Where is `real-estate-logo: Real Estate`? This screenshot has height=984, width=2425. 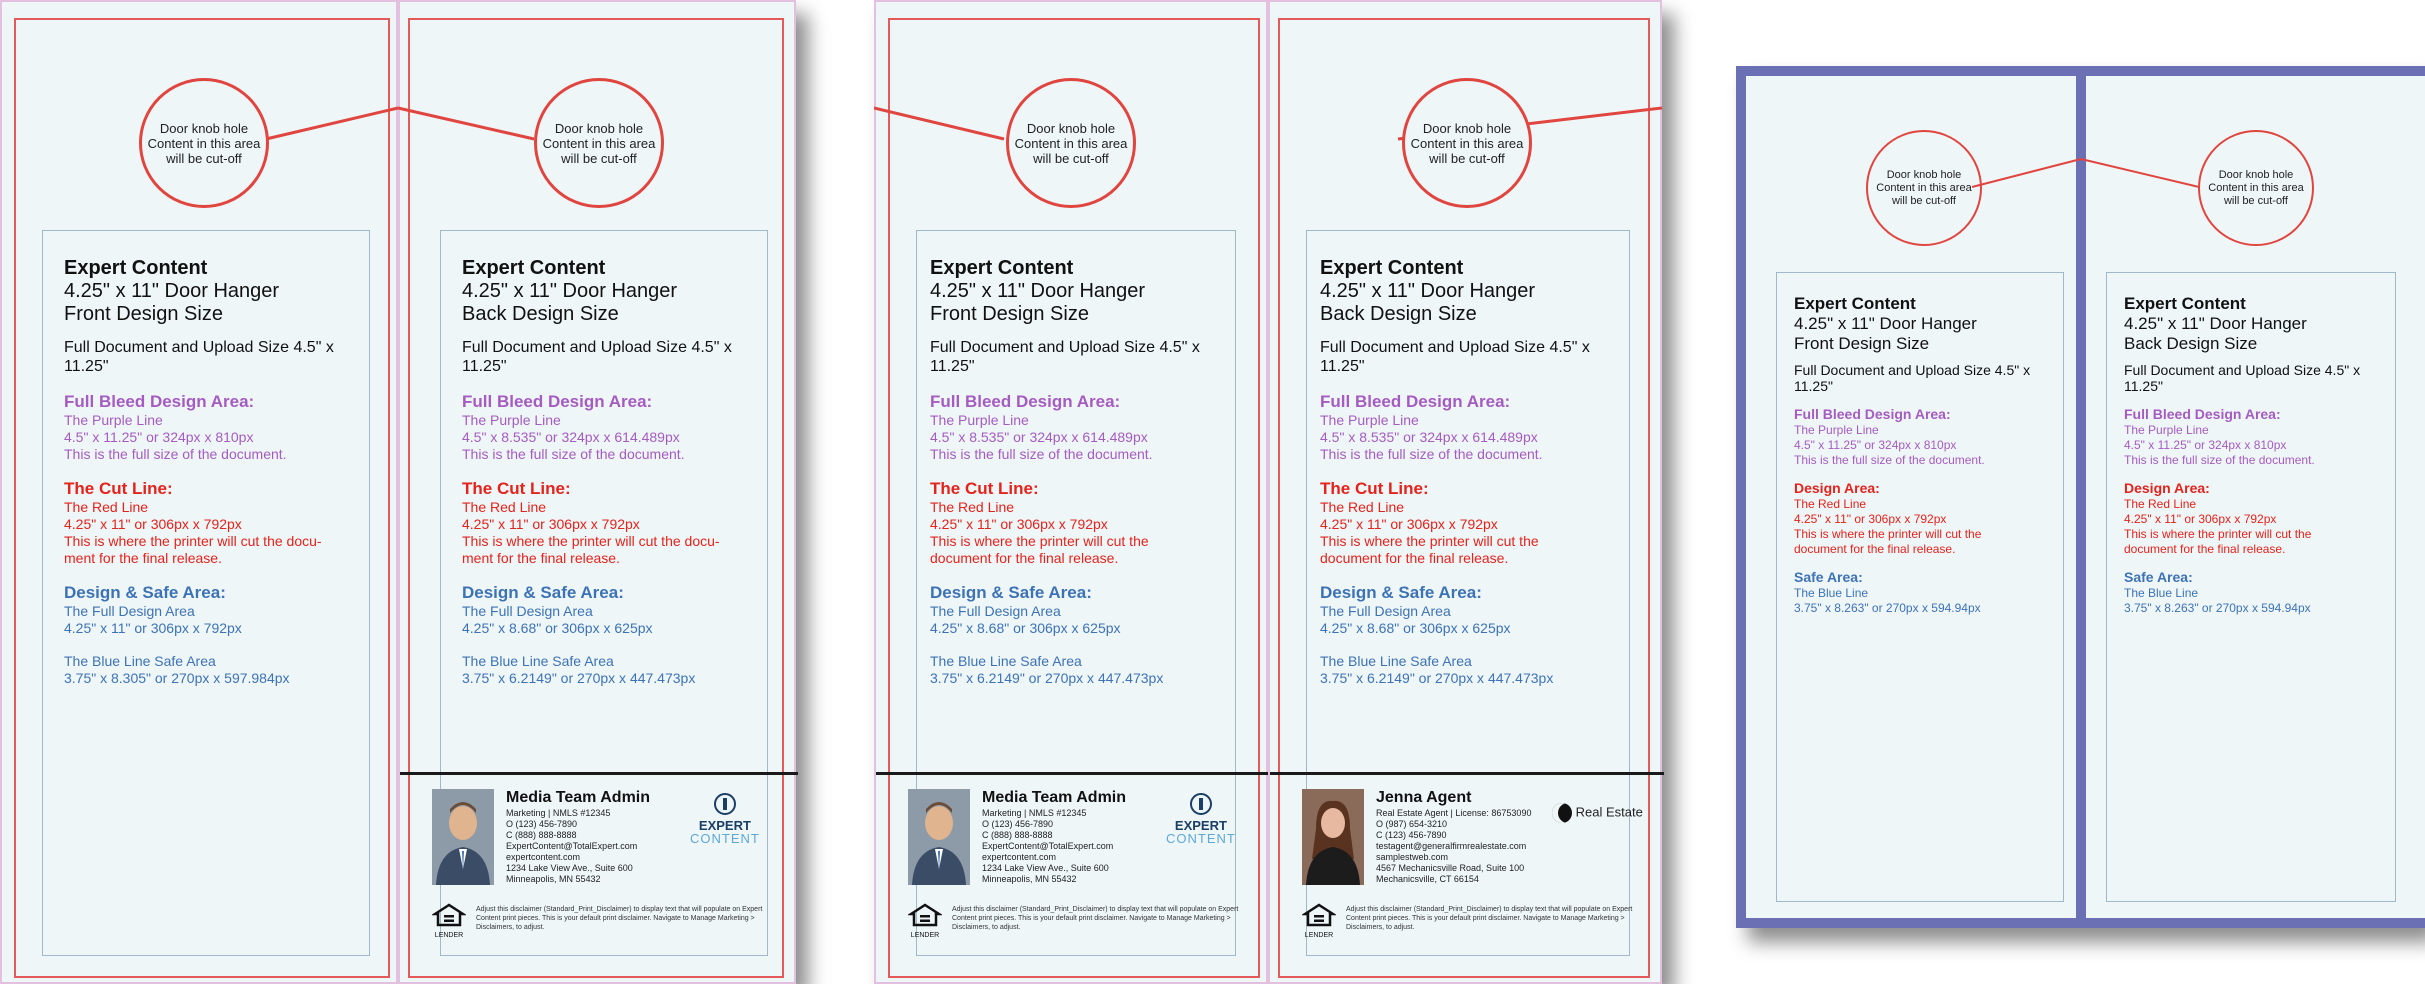 real-estate-logo: Real Estate is located at coordinates (1597, 813).